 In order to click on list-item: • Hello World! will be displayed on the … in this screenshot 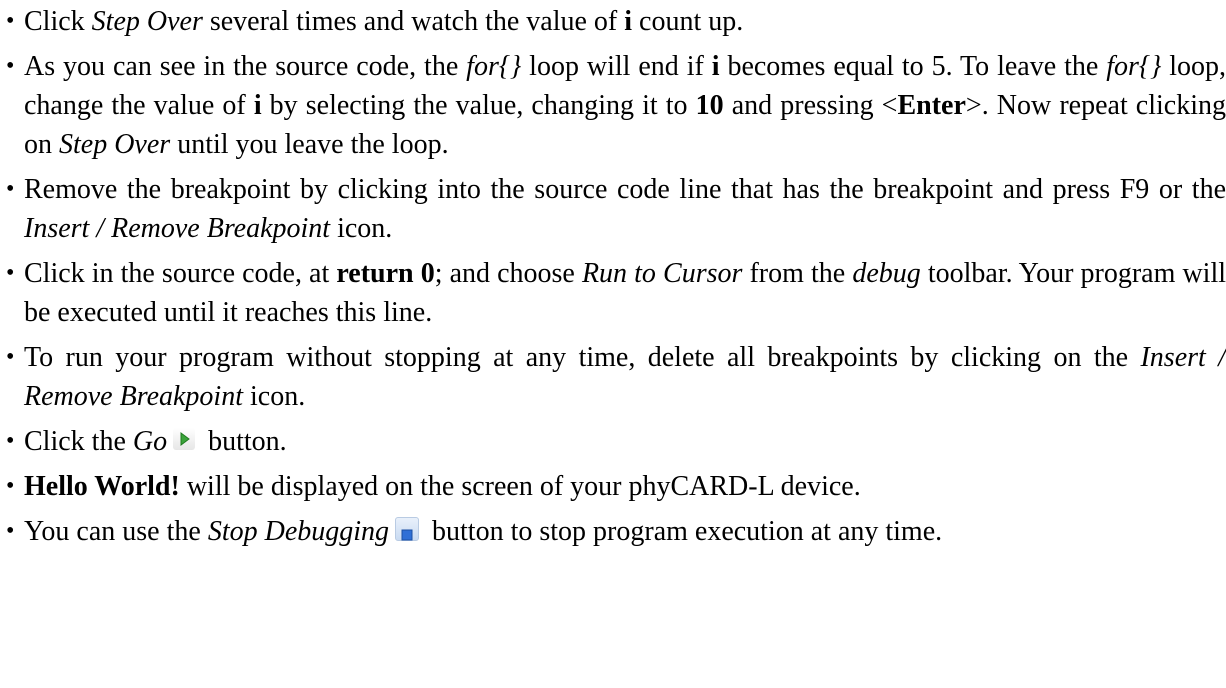, I will do `click(613, 486)`.